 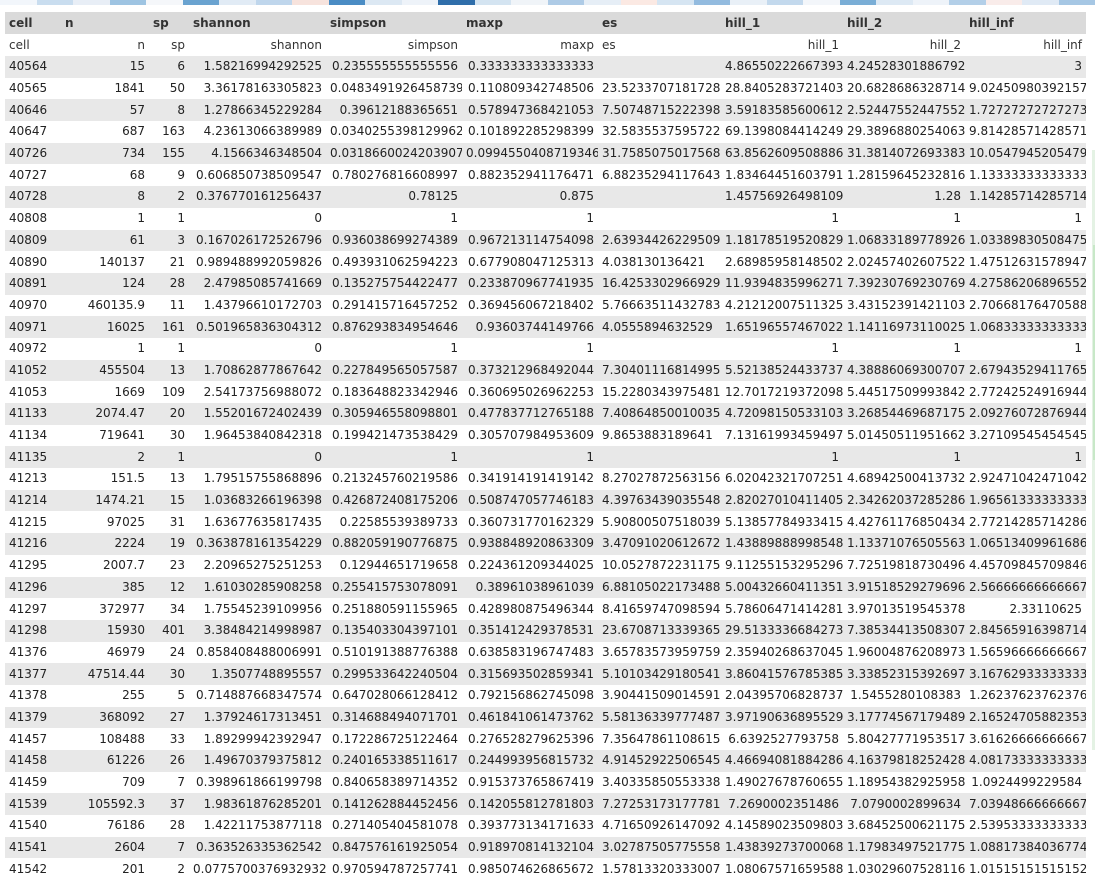 I want to click on table-cell-maxp: 0.967213114754098, so click(x=530, y=240).